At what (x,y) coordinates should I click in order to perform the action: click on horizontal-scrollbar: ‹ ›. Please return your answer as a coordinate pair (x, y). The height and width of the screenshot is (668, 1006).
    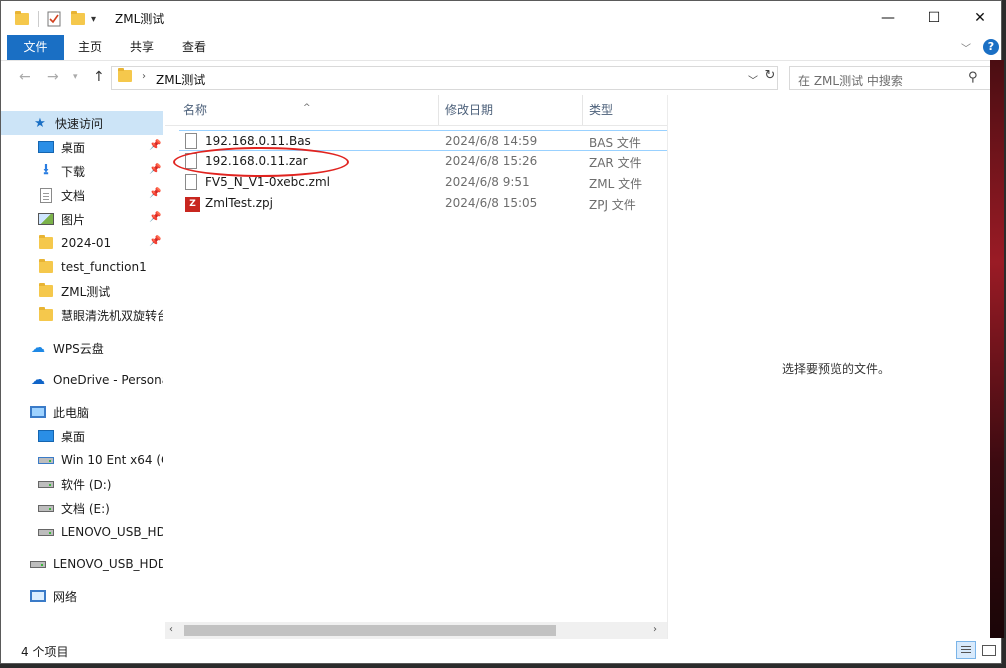
    Looking at the image, I should click on (416, 630).